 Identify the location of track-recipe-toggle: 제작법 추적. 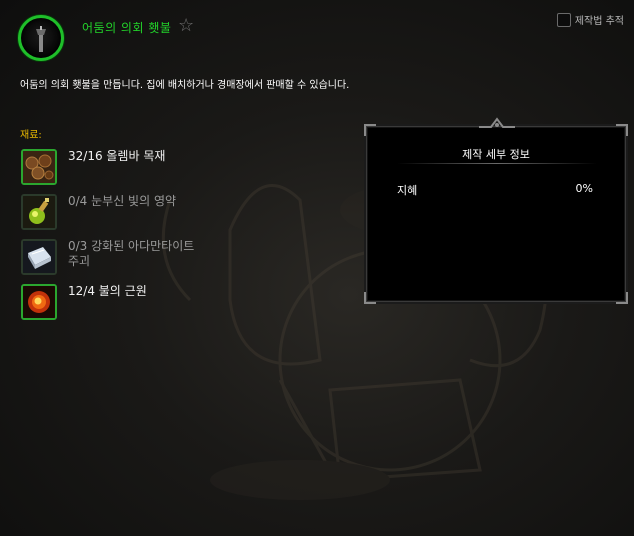
(590, 19).